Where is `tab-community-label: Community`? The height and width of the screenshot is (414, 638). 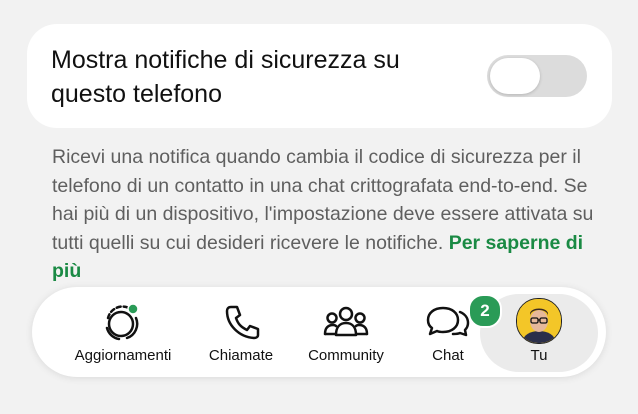 tab-community-label: Community is located at coordinates (346, 355).